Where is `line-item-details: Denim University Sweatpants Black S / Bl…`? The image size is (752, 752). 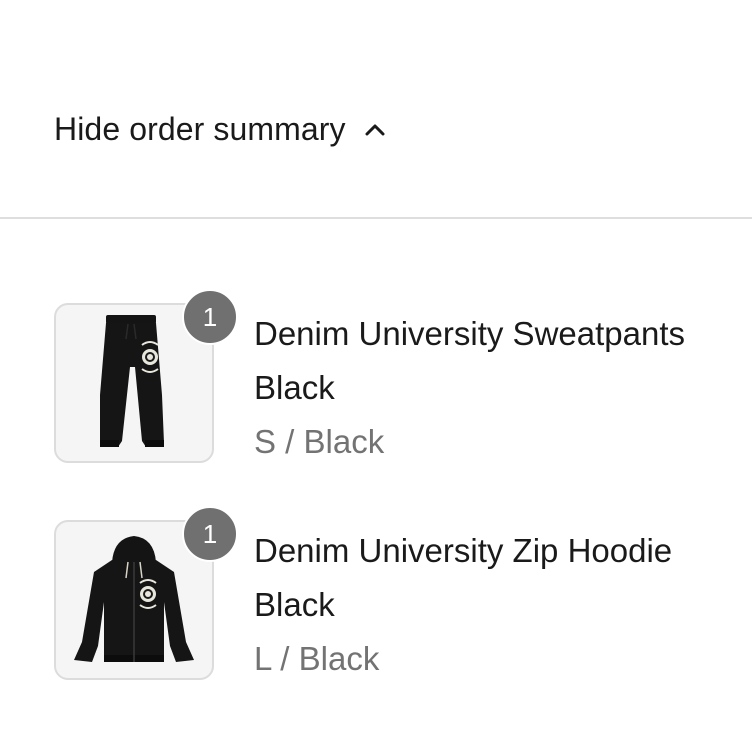
line-item-details: Denim University Sweatpants Black S / Bl… is located at coordinates (503, 388).